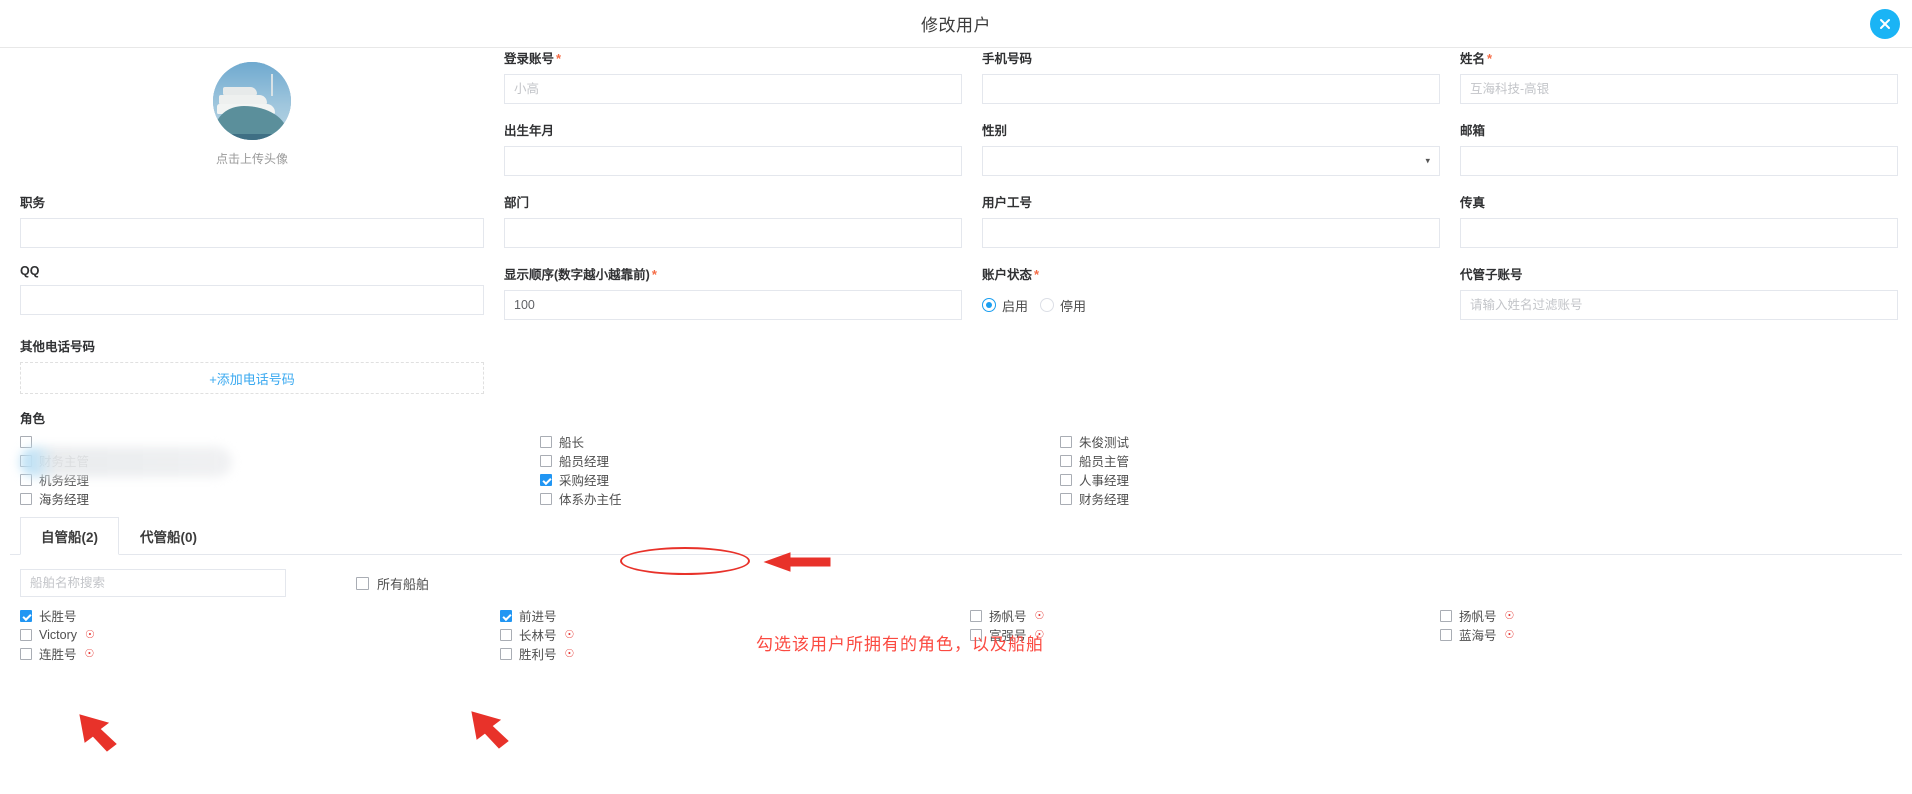 Image resolution: width=1912 pixels, height=794 pixels. What do you see at coordinates (260, 615) in the screenshot?
I see `ship-checkbox-row: 长胜号` at bounding box center [260, 615].